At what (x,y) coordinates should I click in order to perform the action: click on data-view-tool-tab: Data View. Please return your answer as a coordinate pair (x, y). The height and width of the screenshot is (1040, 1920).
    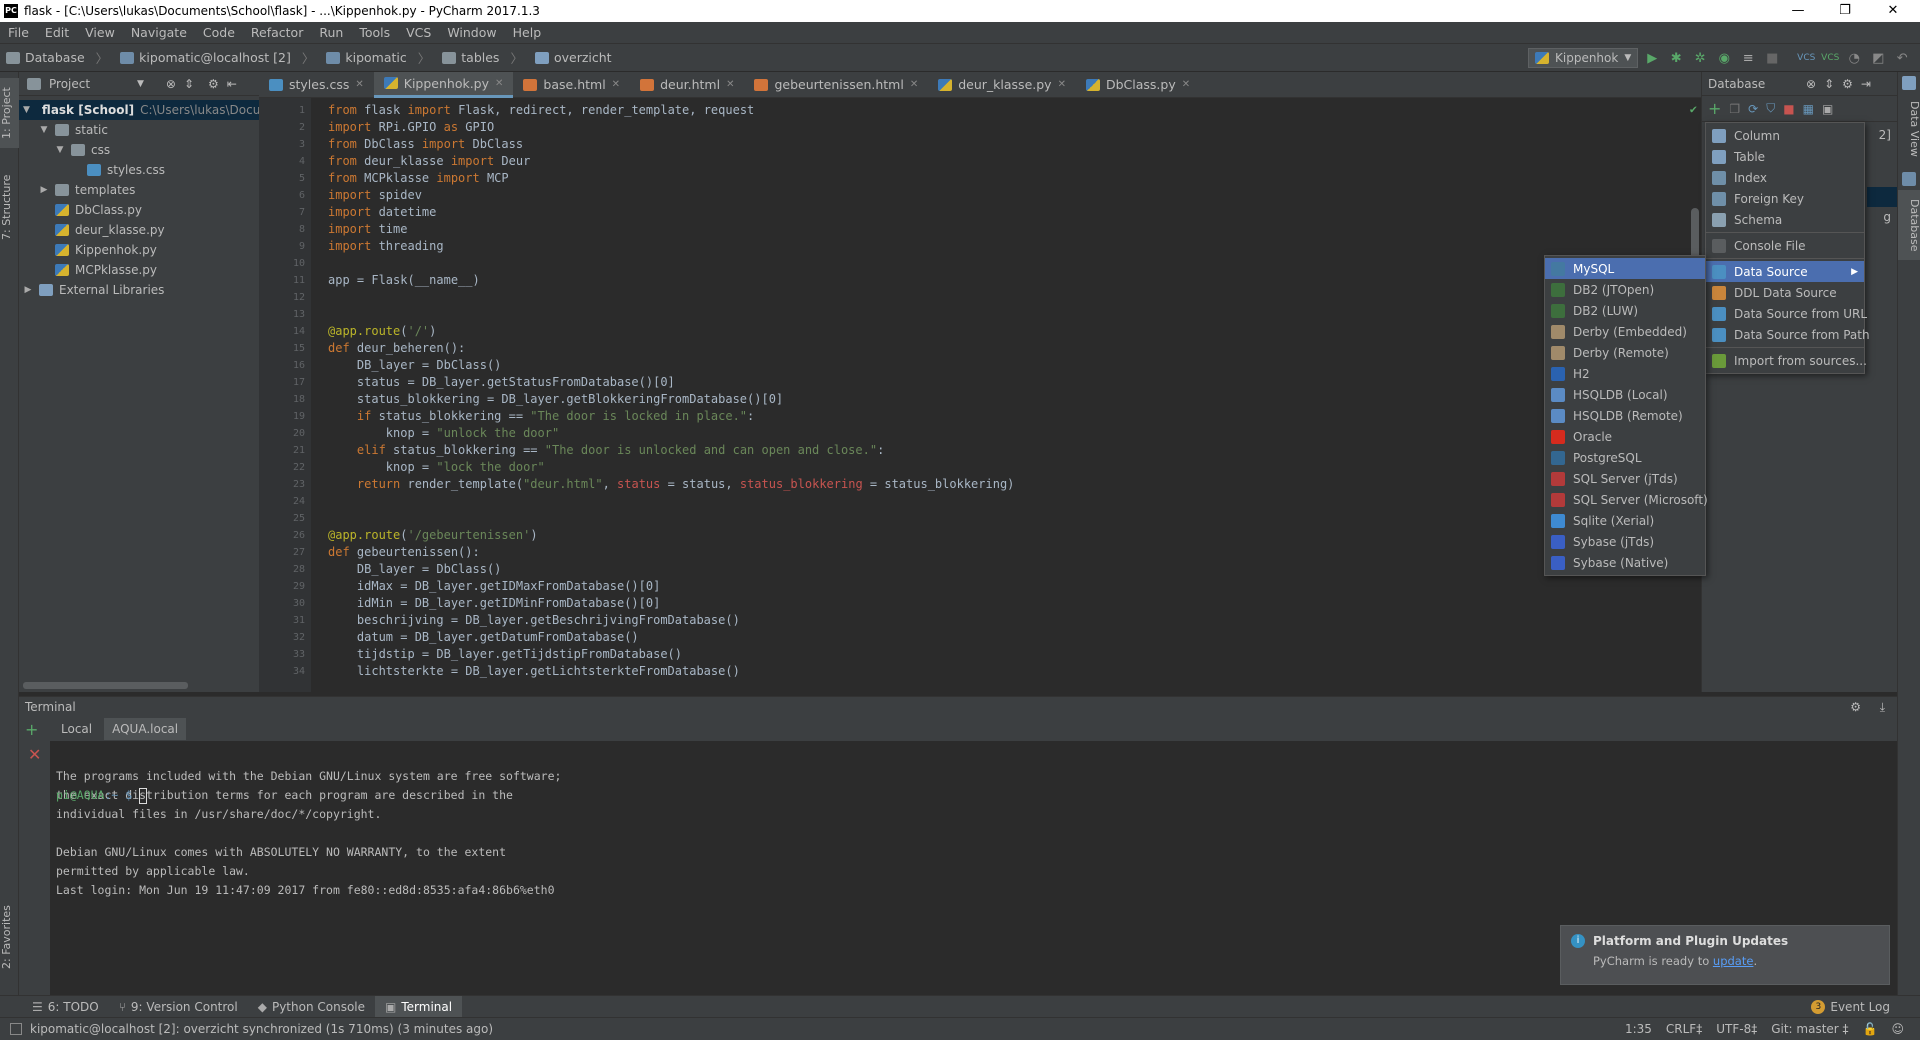
    Looking at the image, I should click on (1909, 129).